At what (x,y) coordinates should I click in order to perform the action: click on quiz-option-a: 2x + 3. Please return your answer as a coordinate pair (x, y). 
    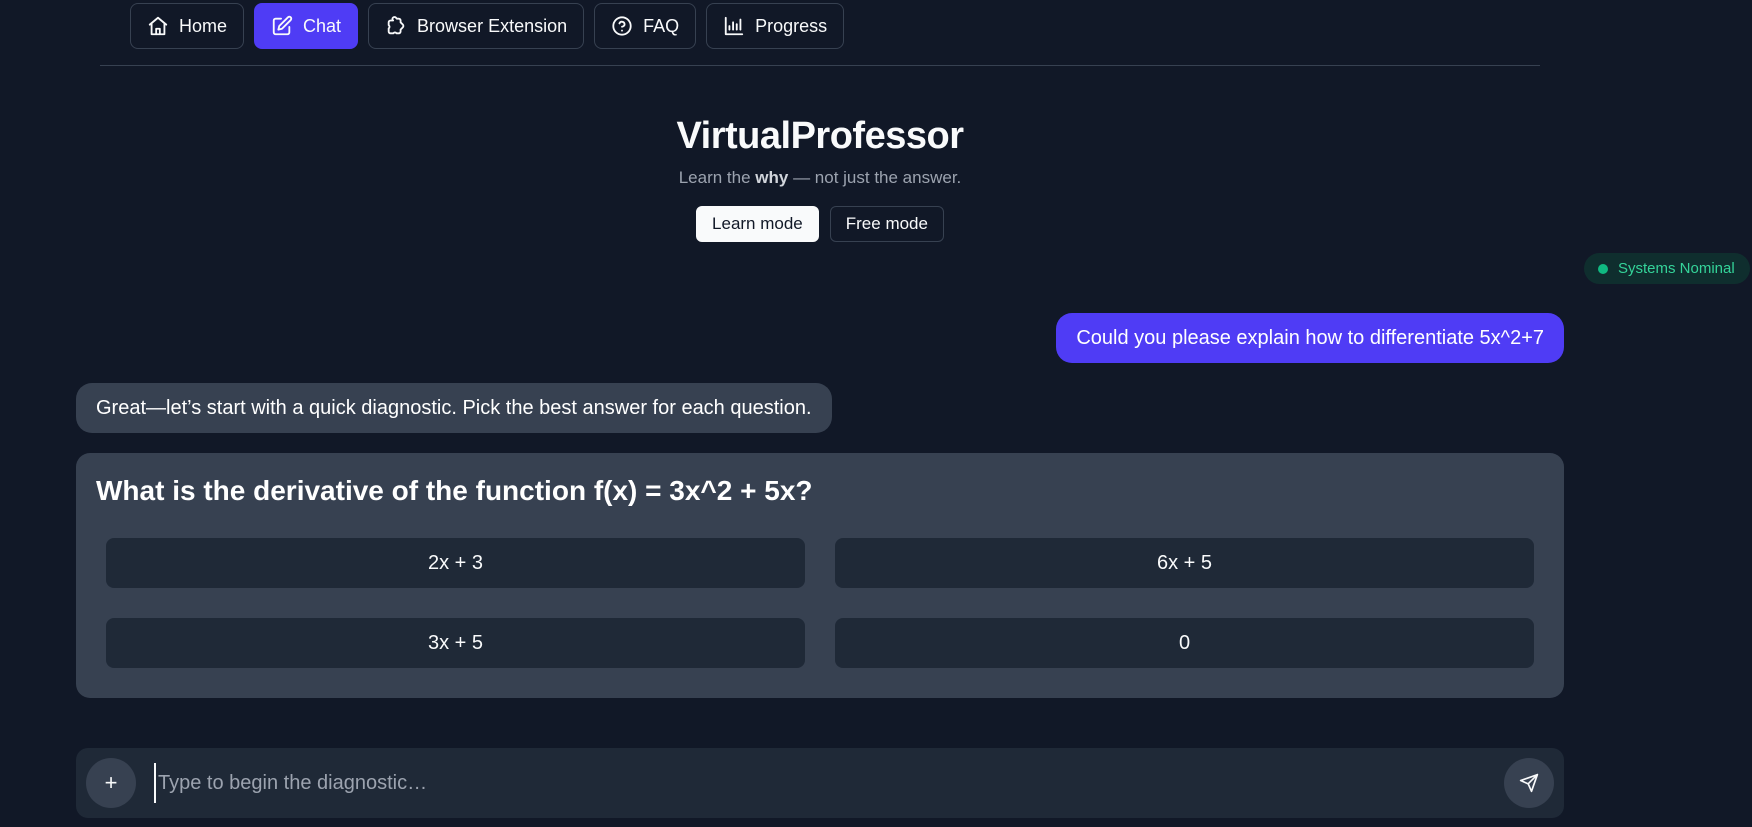
    Looking at the image, I should click on (455, 563).